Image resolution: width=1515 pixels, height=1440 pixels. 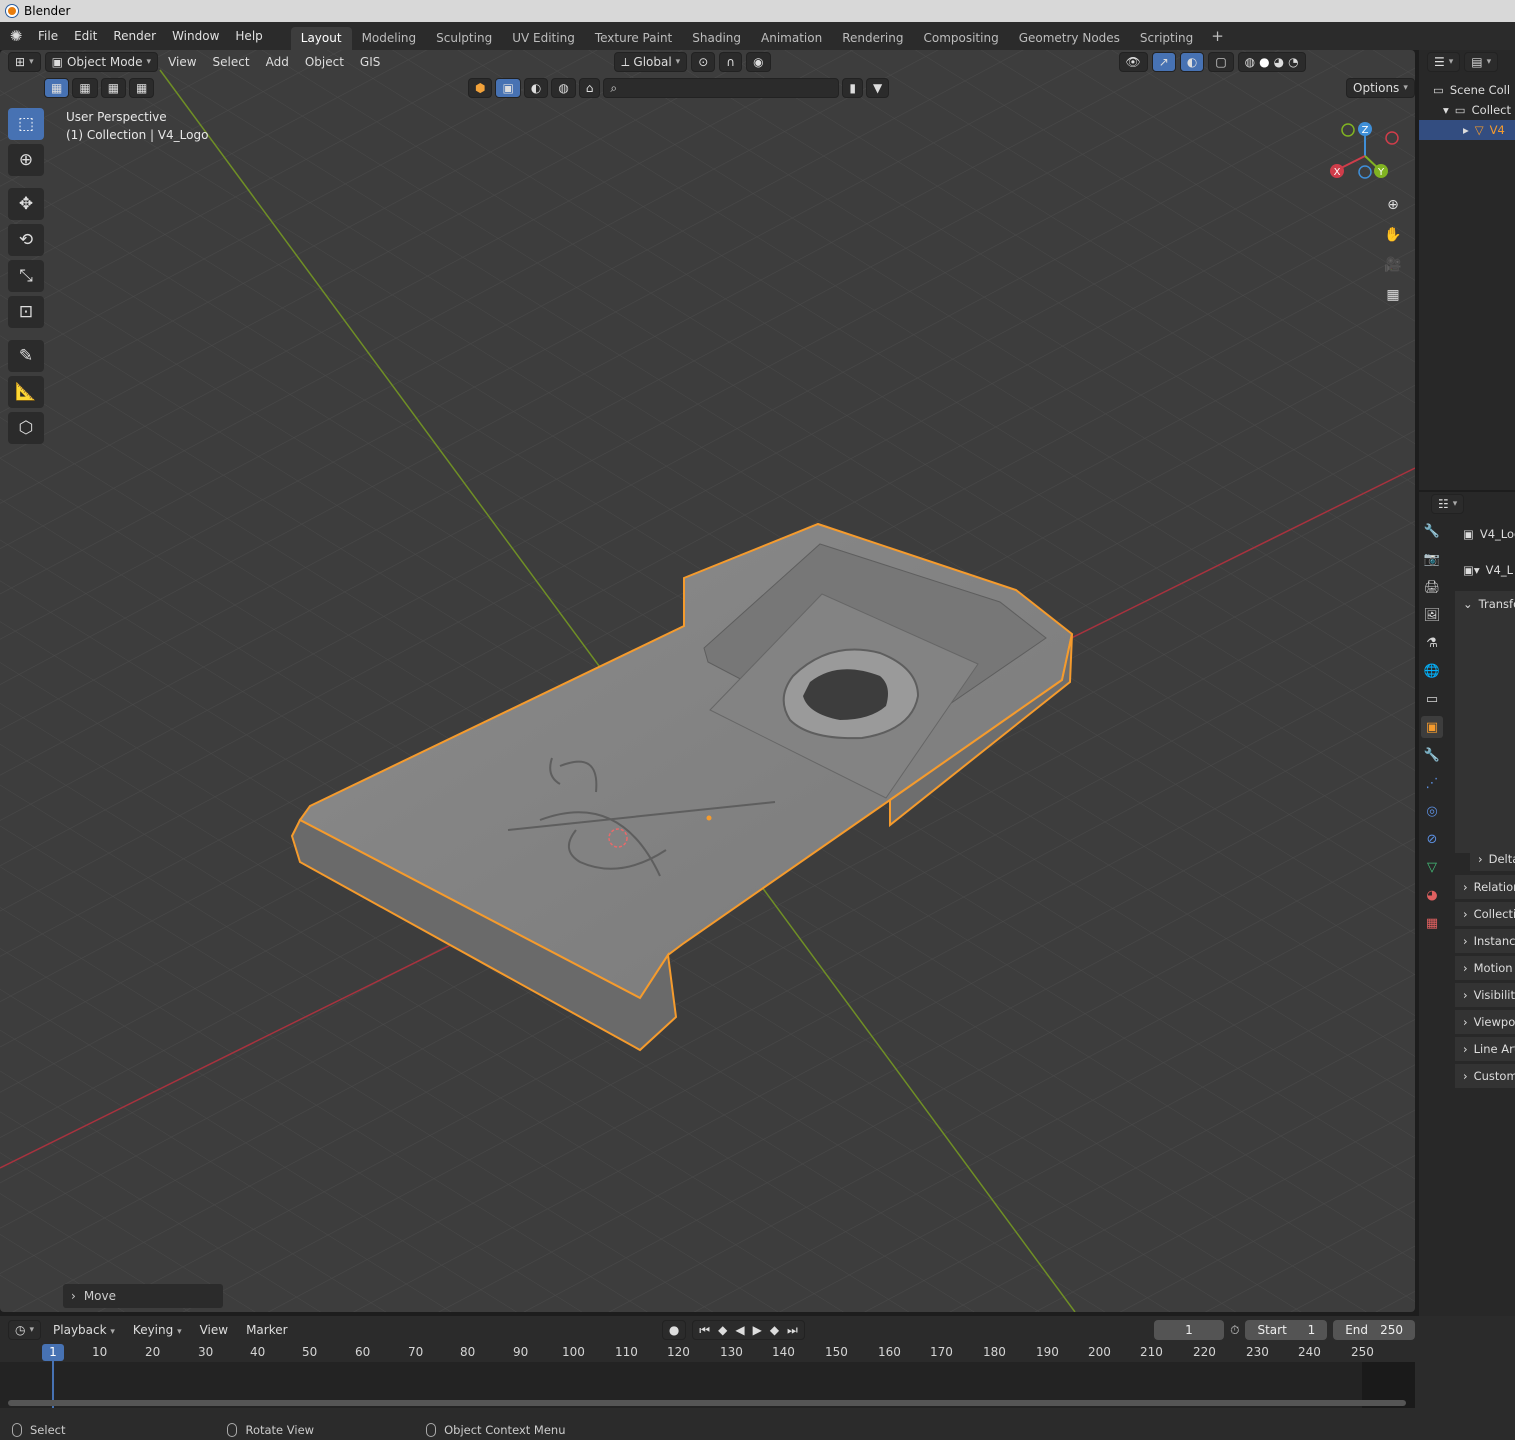 What do you see at coordinates (85, 36) in the screenshot?
I see `menu-edit: Edit` at bounding box center [85, 36].